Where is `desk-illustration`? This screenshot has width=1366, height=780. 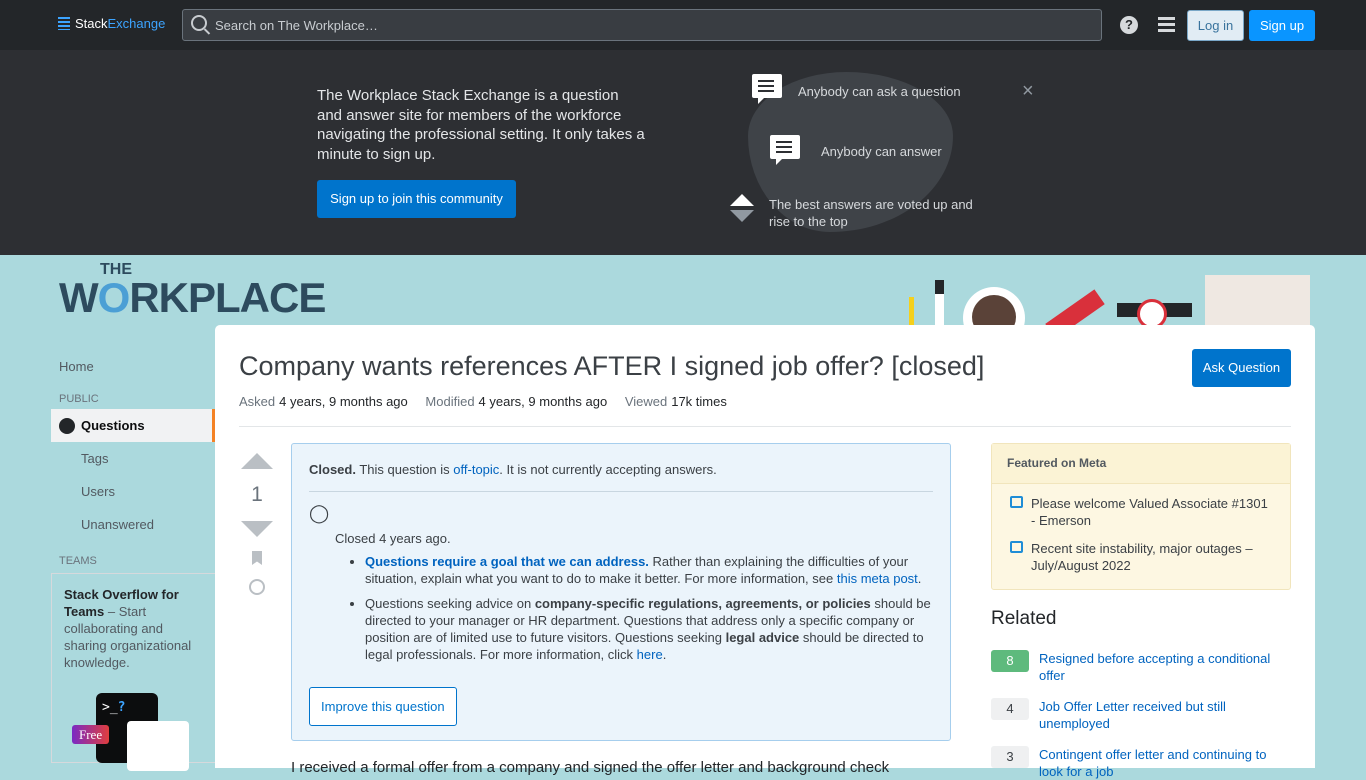
desk-illustration is located at coordinates (1110, 312).